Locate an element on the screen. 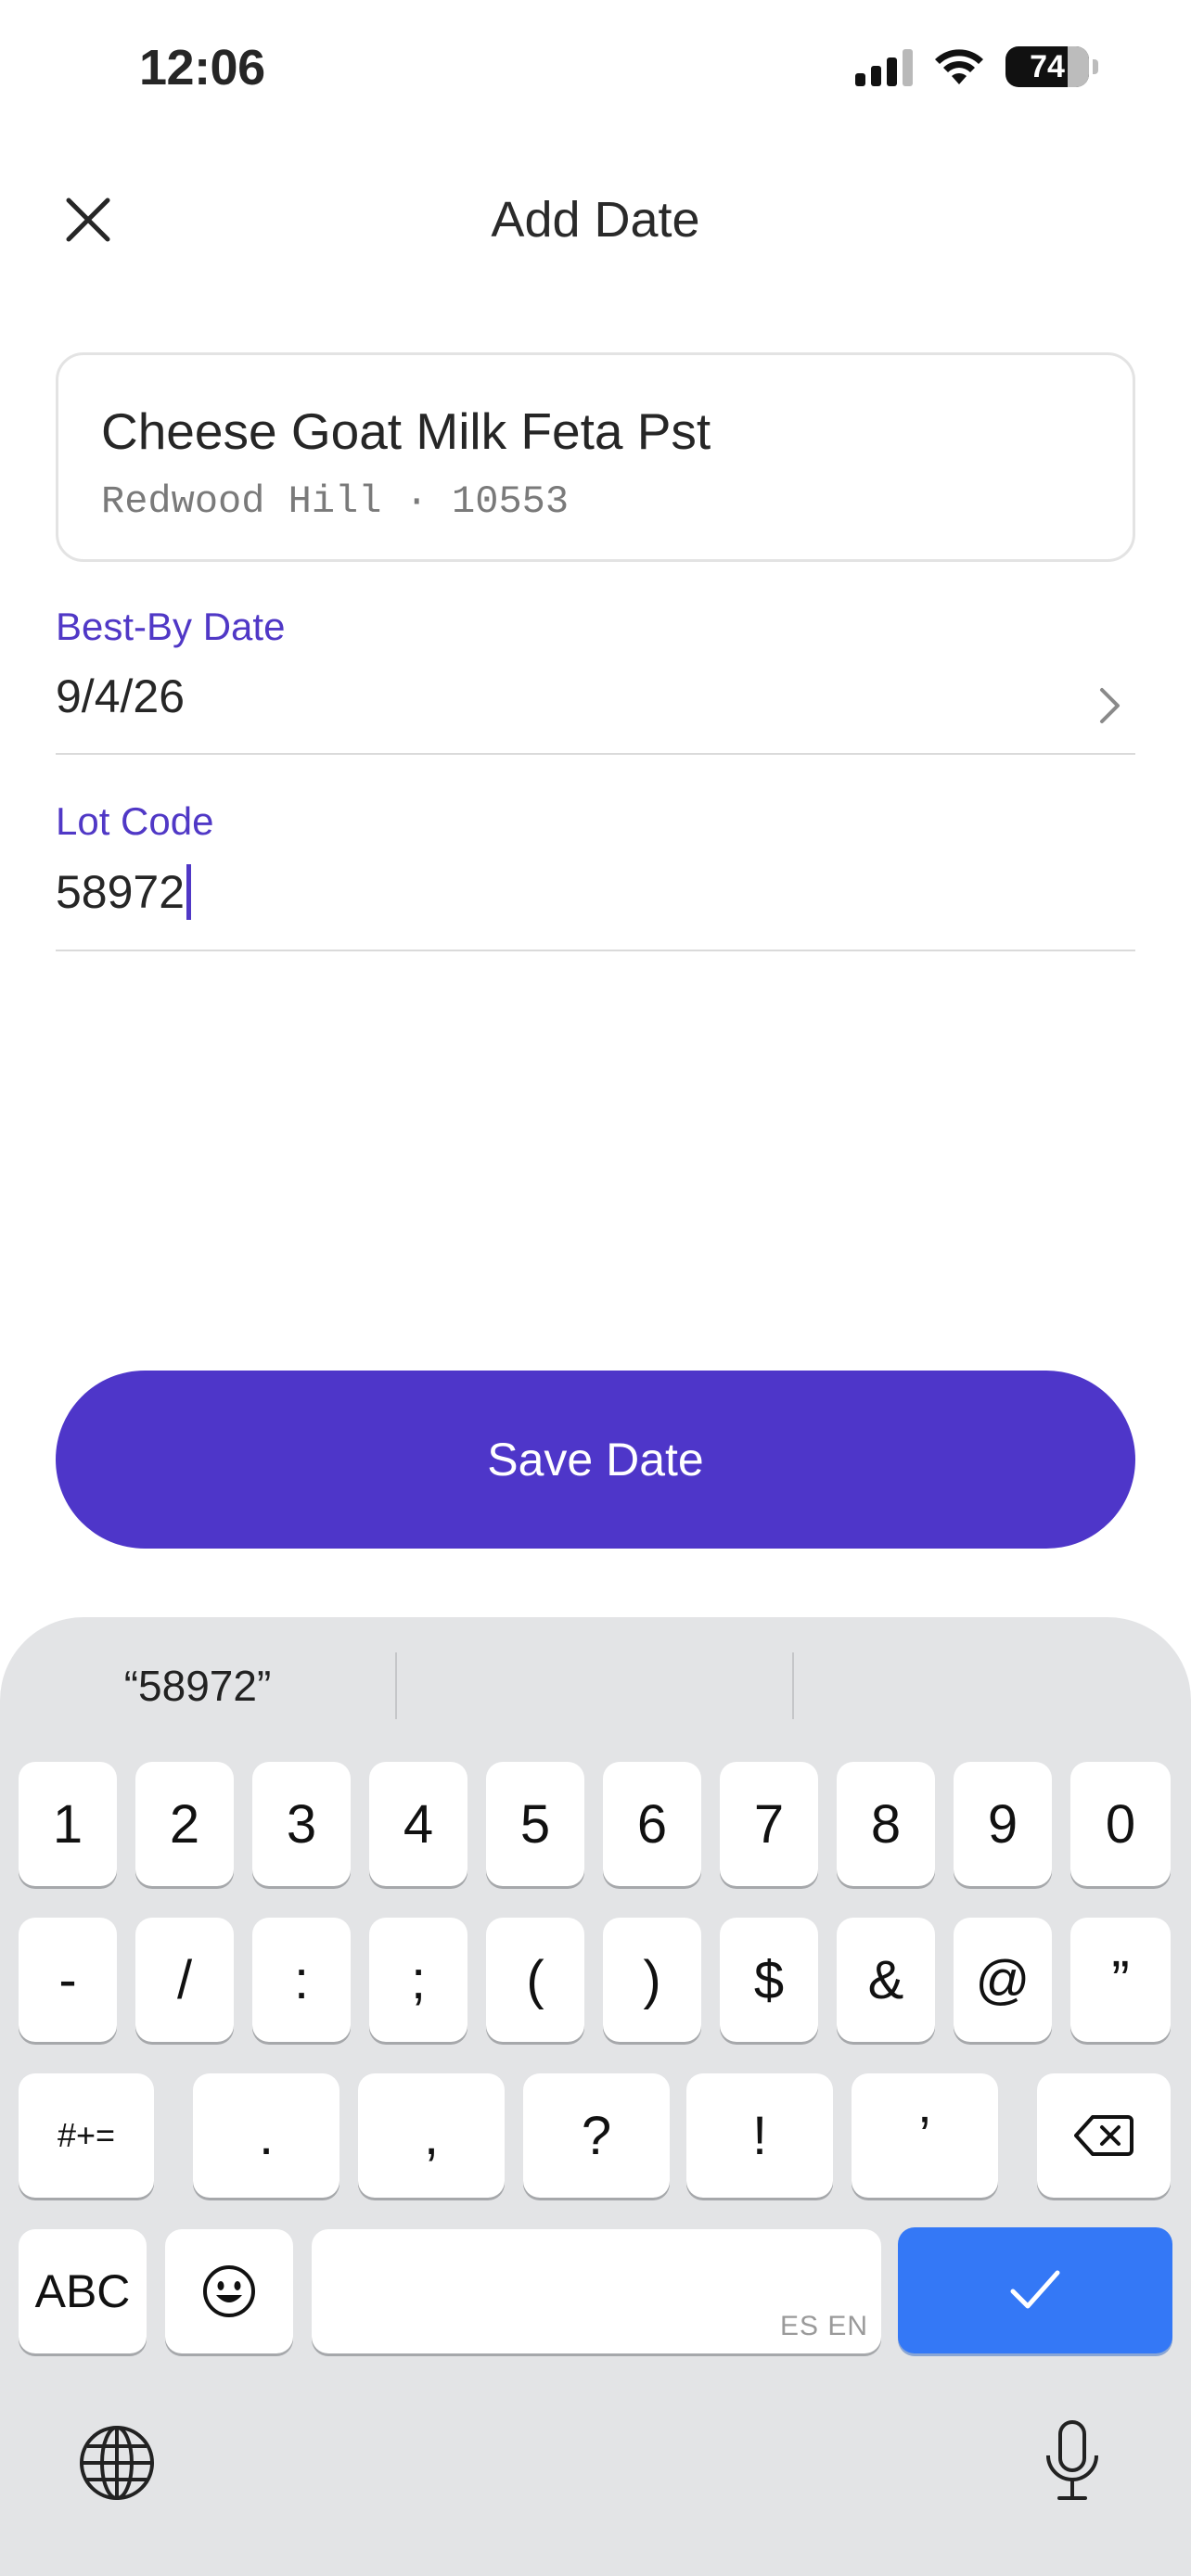 The width and height of the screenshot is (1191, 2576). key-colon: : is located at coordinates (301, 1980).